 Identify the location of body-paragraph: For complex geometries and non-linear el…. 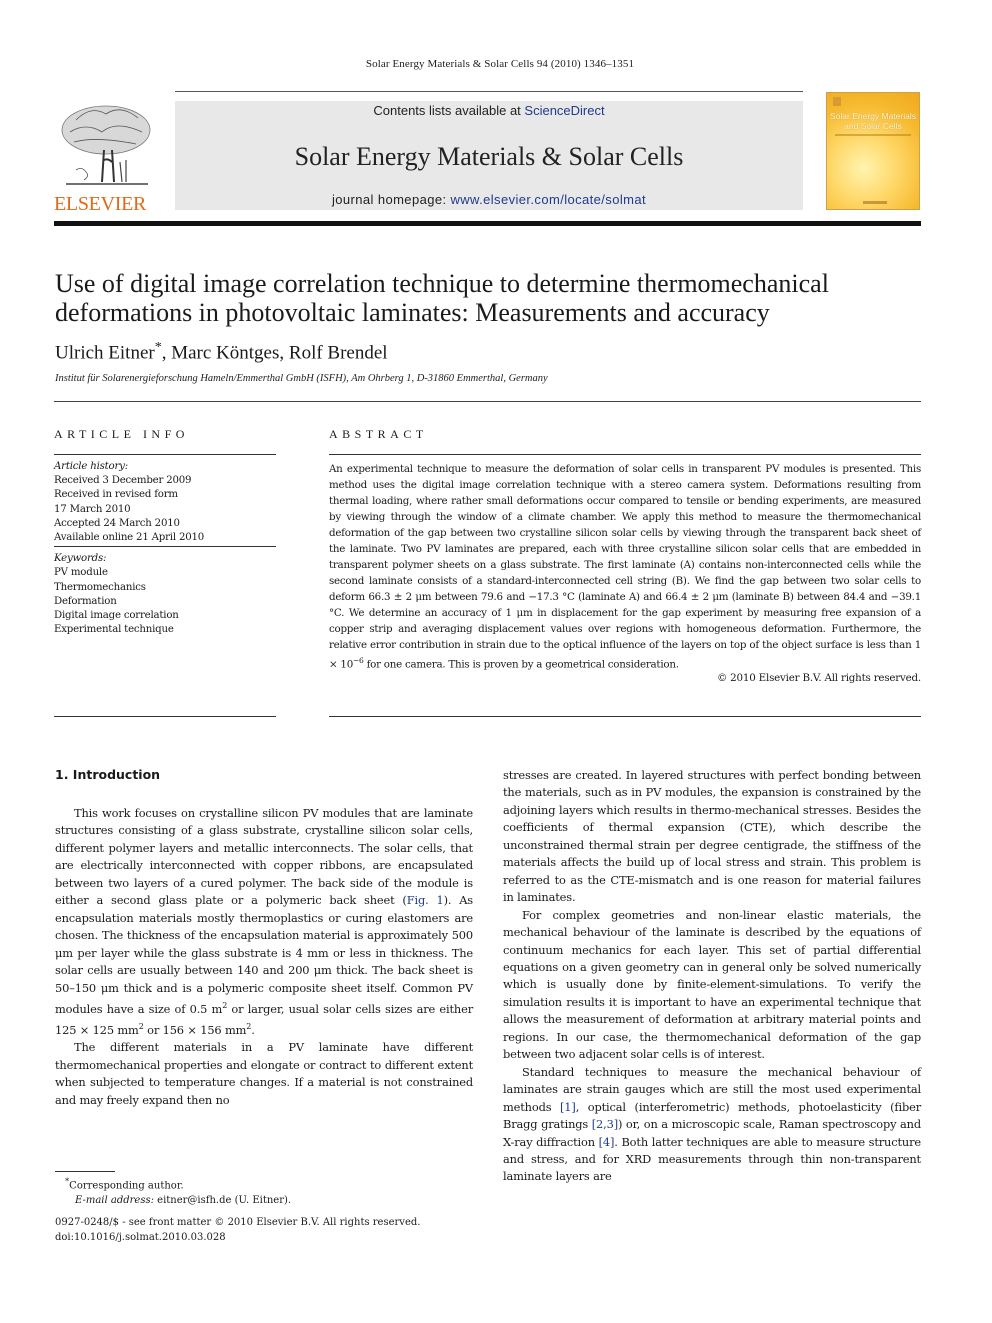
(712, 984).